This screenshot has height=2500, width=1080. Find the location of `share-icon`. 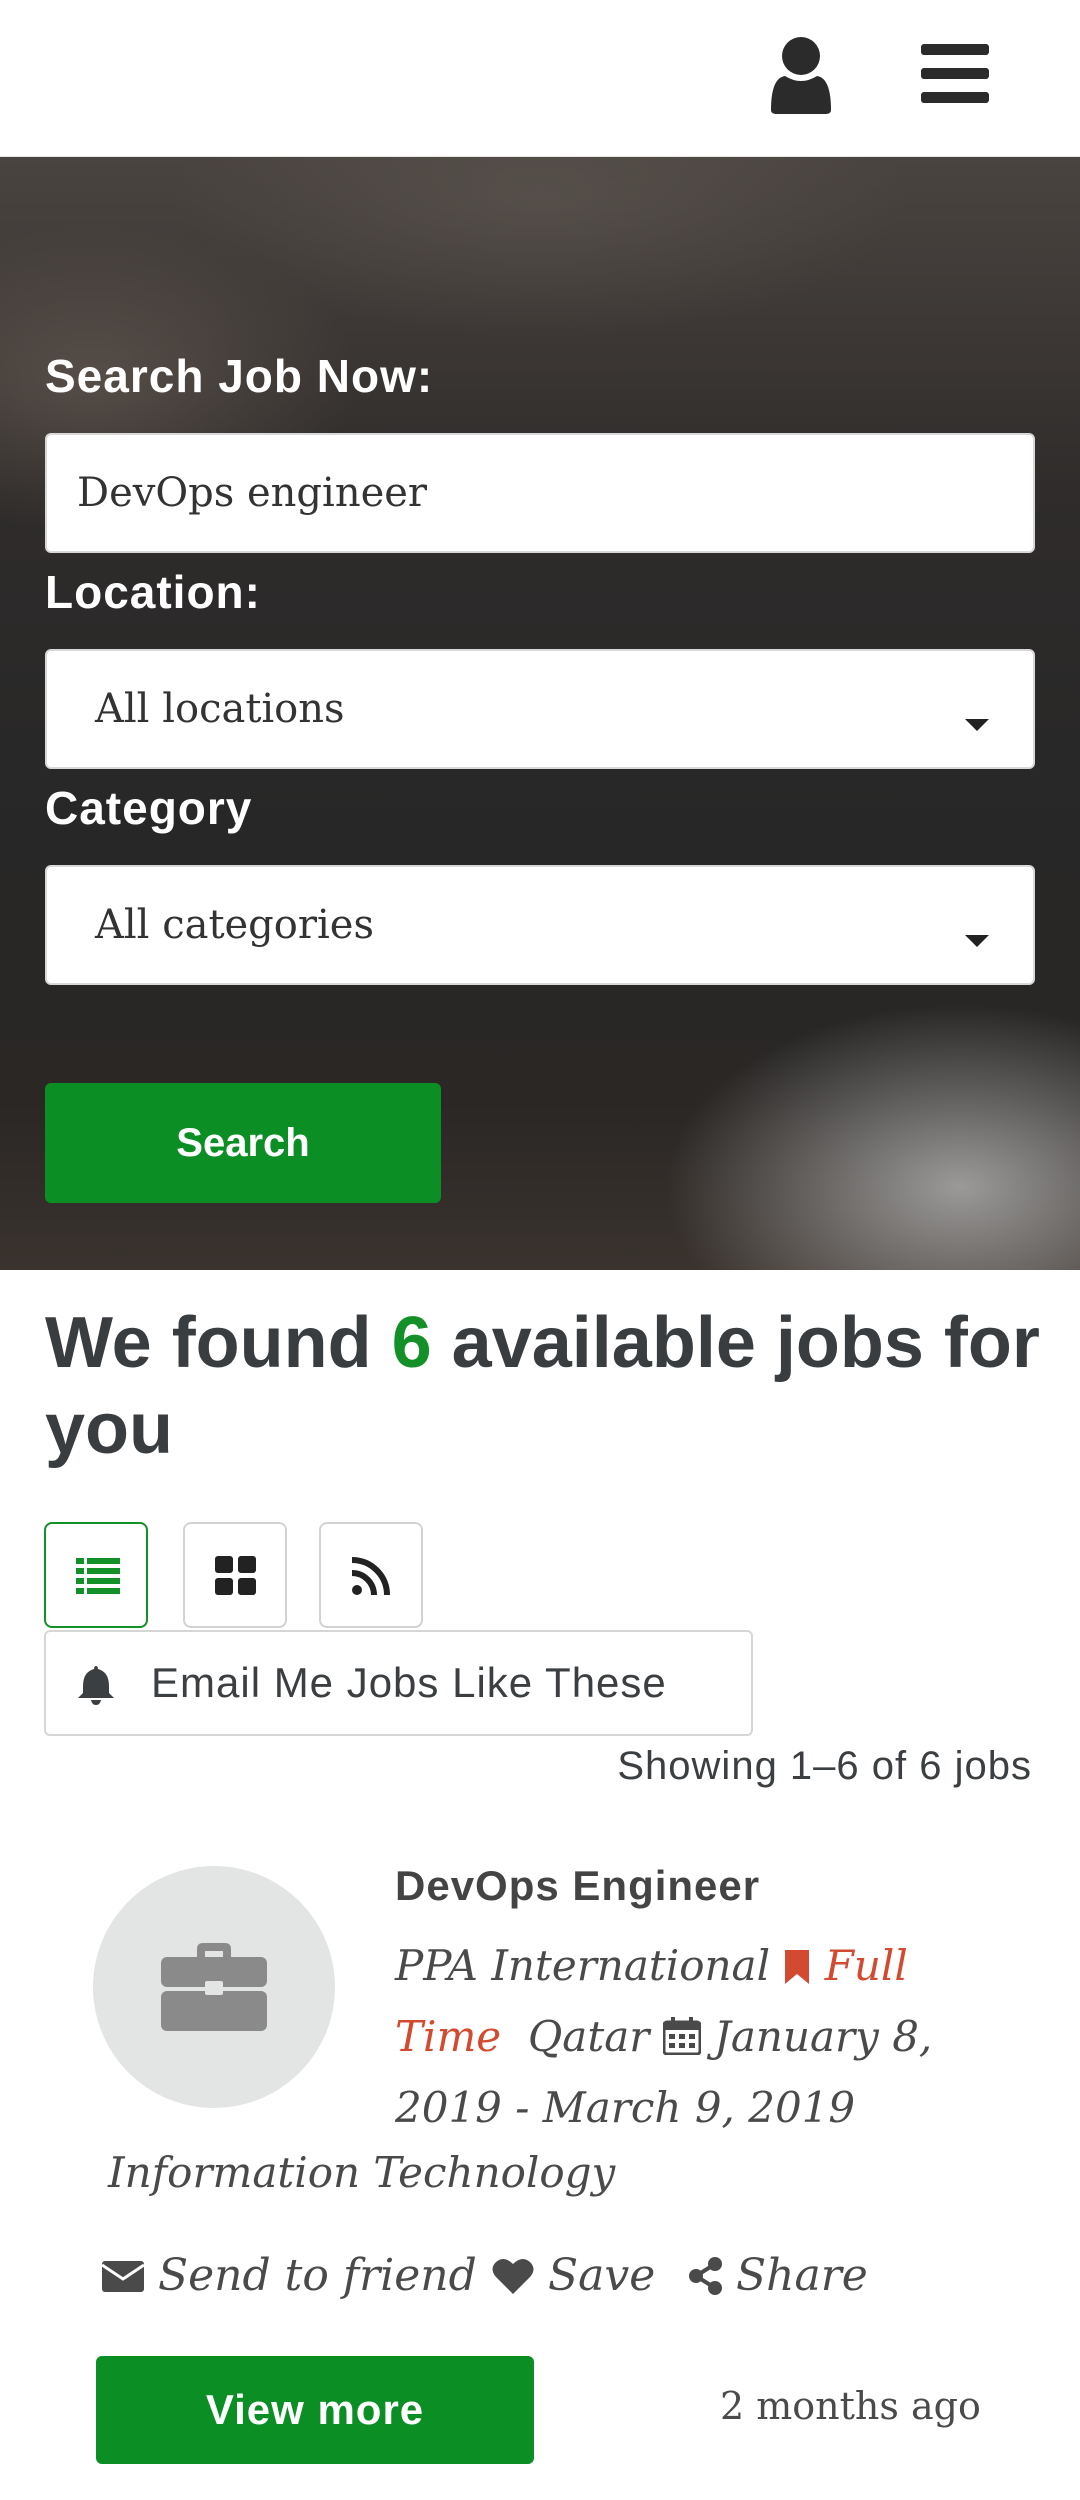

share-icon is located at coordinates (705, 2275).